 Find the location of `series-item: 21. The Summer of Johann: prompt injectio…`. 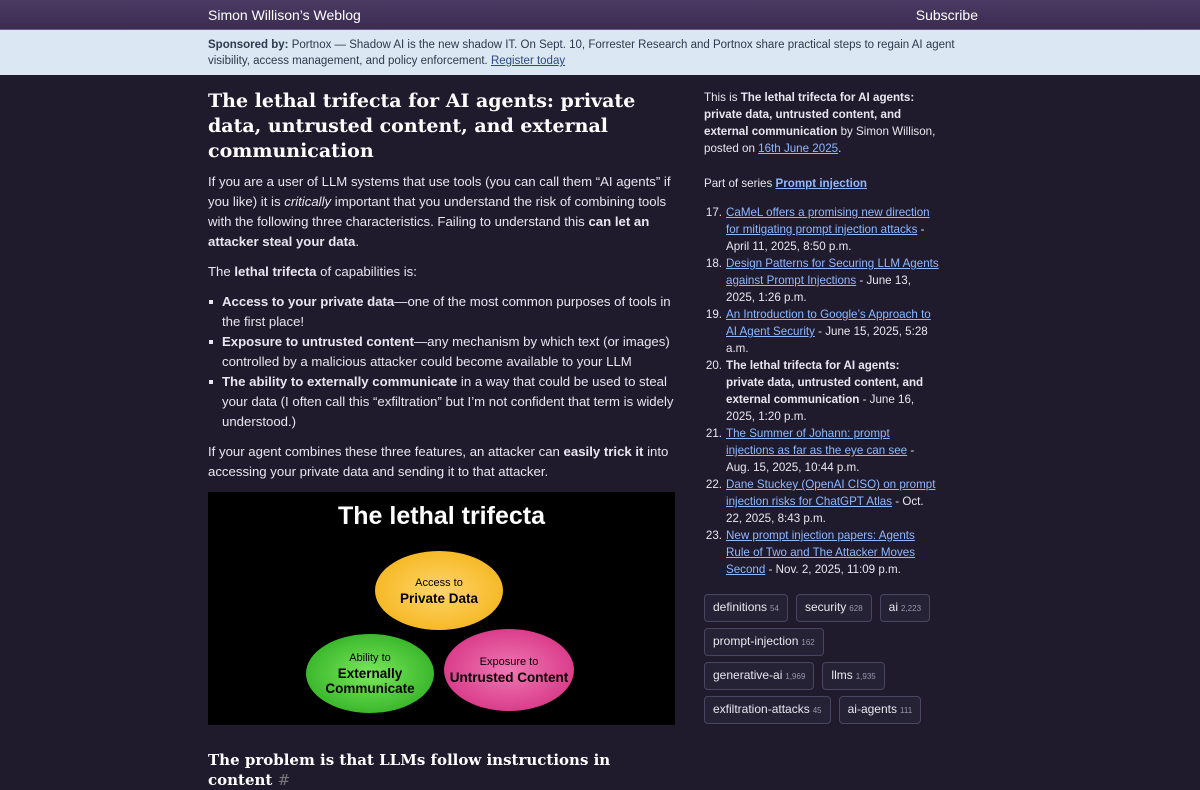

series-item: 21. The Summer of Johann: prompt injectio… is located at coordinates (822, 450).